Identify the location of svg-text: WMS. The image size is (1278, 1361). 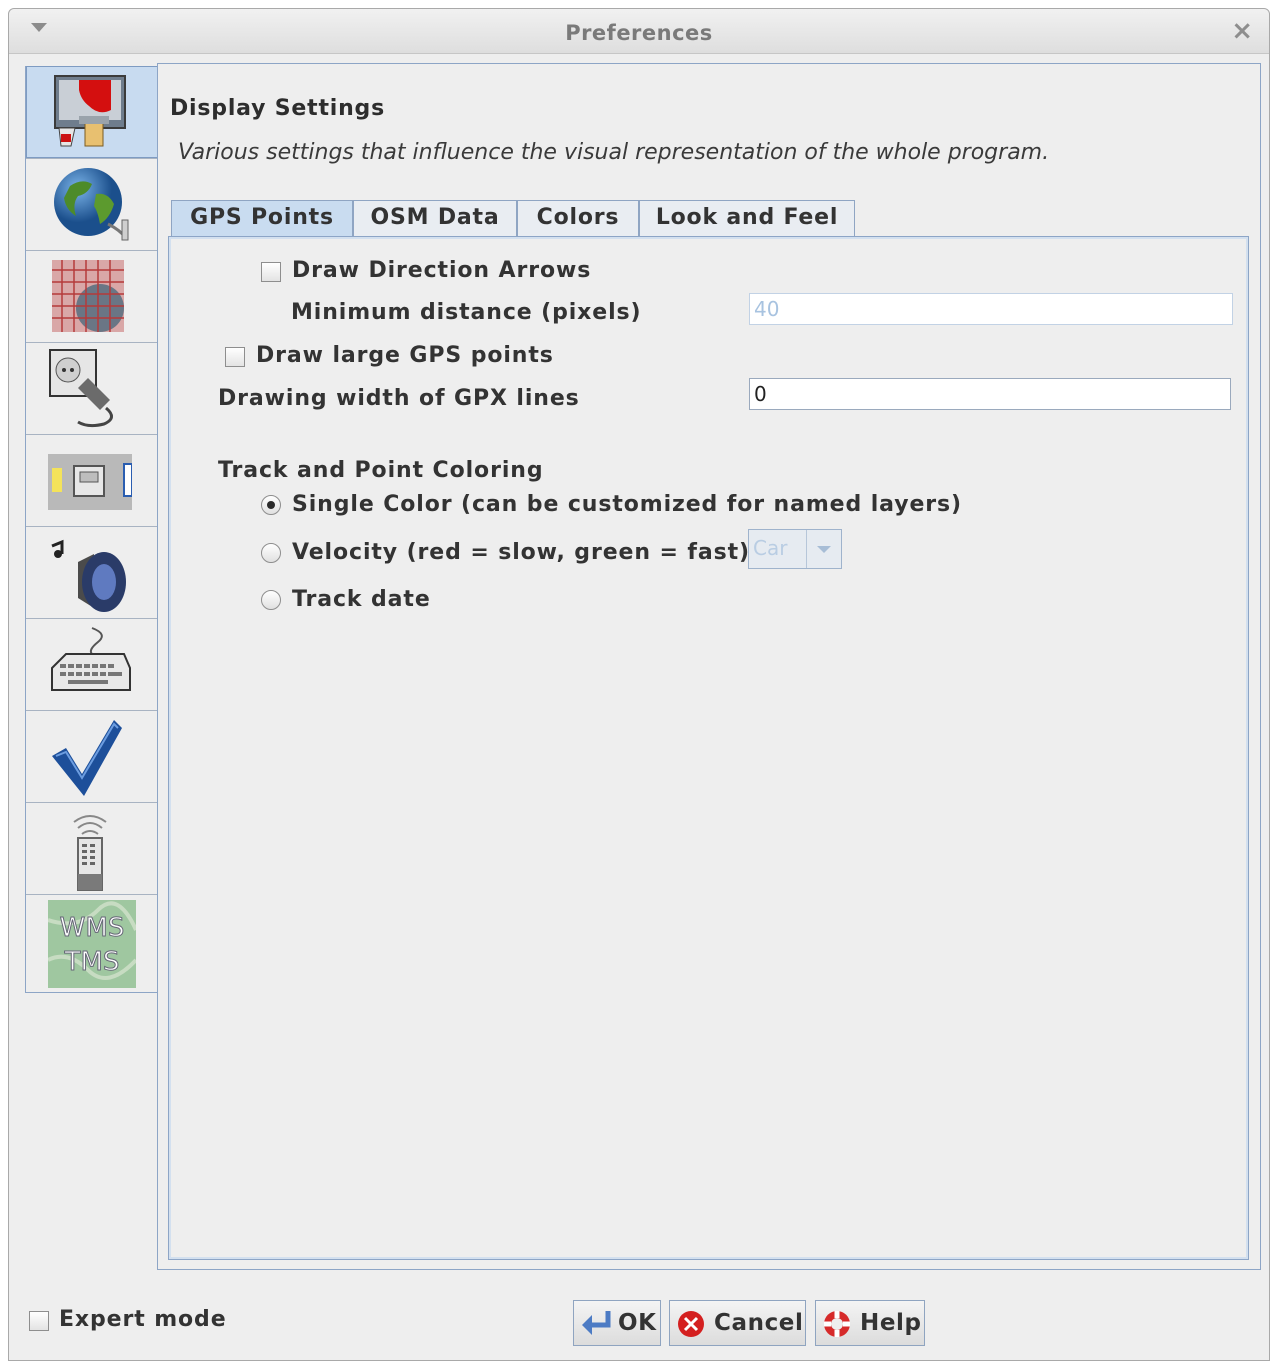
(92, 928).